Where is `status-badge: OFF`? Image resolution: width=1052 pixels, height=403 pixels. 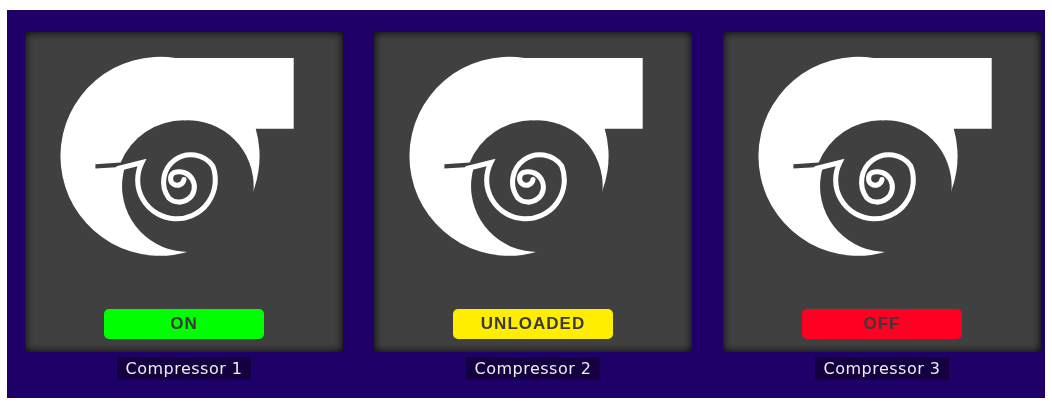 status-badge: OFF is located at coordinates (882, 324).